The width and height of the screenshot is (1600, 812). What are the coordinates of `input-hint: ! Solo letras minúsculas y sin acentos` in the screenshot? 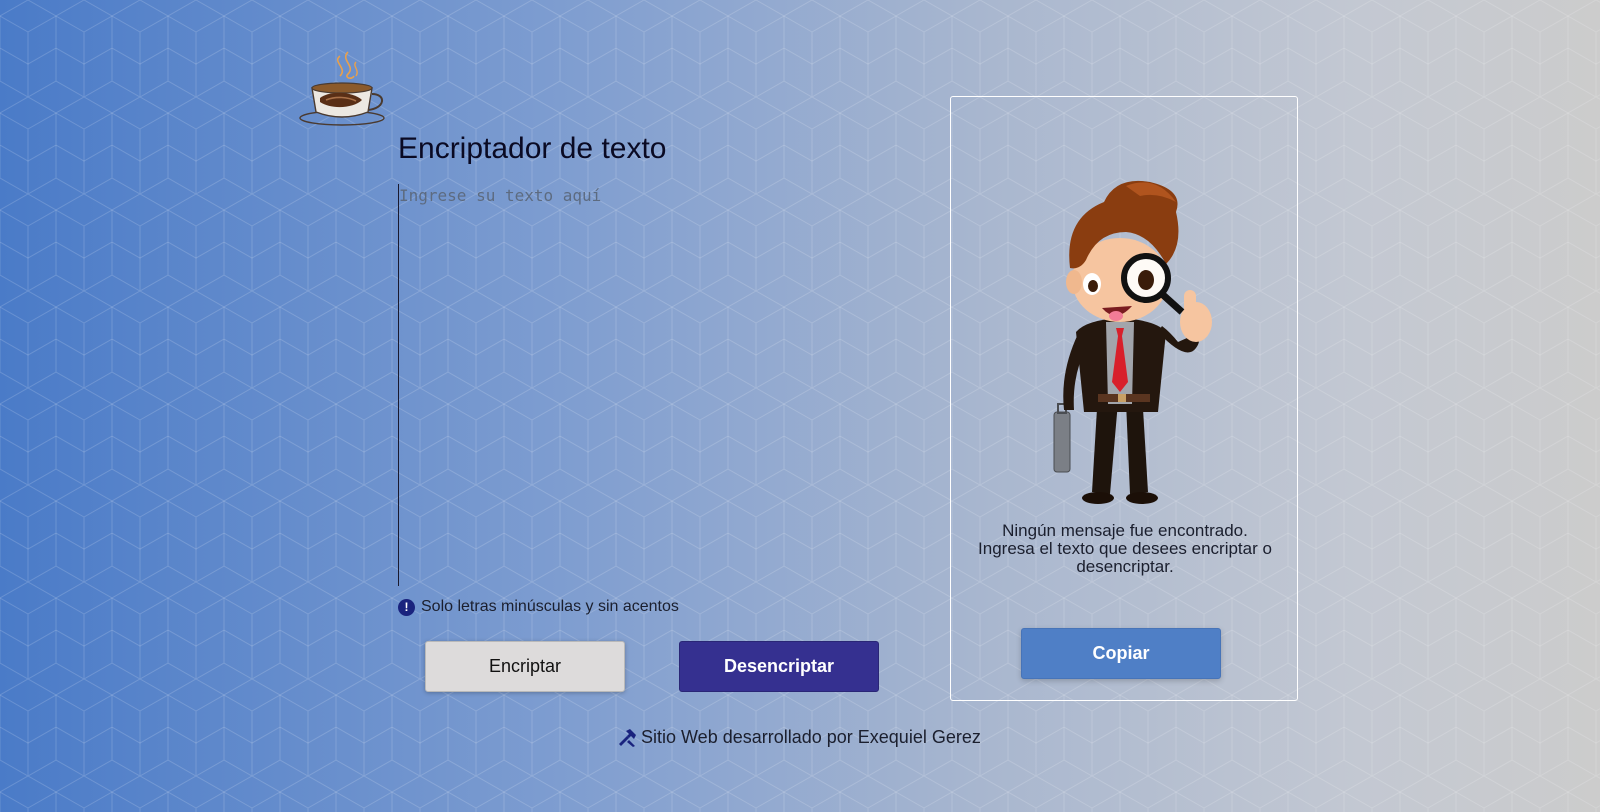 It's located at (538, 607).